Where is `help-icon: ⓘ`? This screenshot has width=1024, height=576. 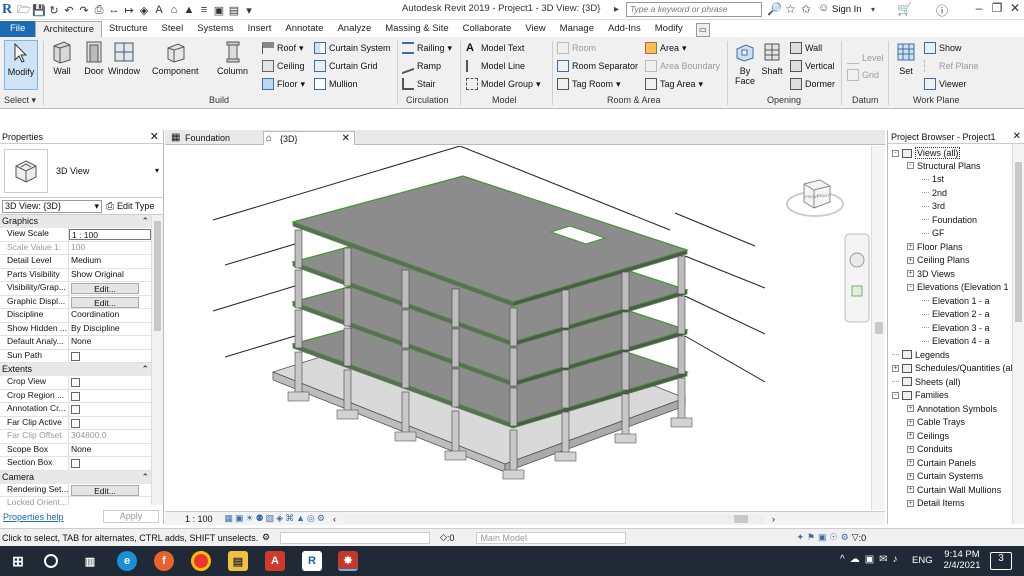
help-icon: ⓘ is located at coordinates (942, 10).